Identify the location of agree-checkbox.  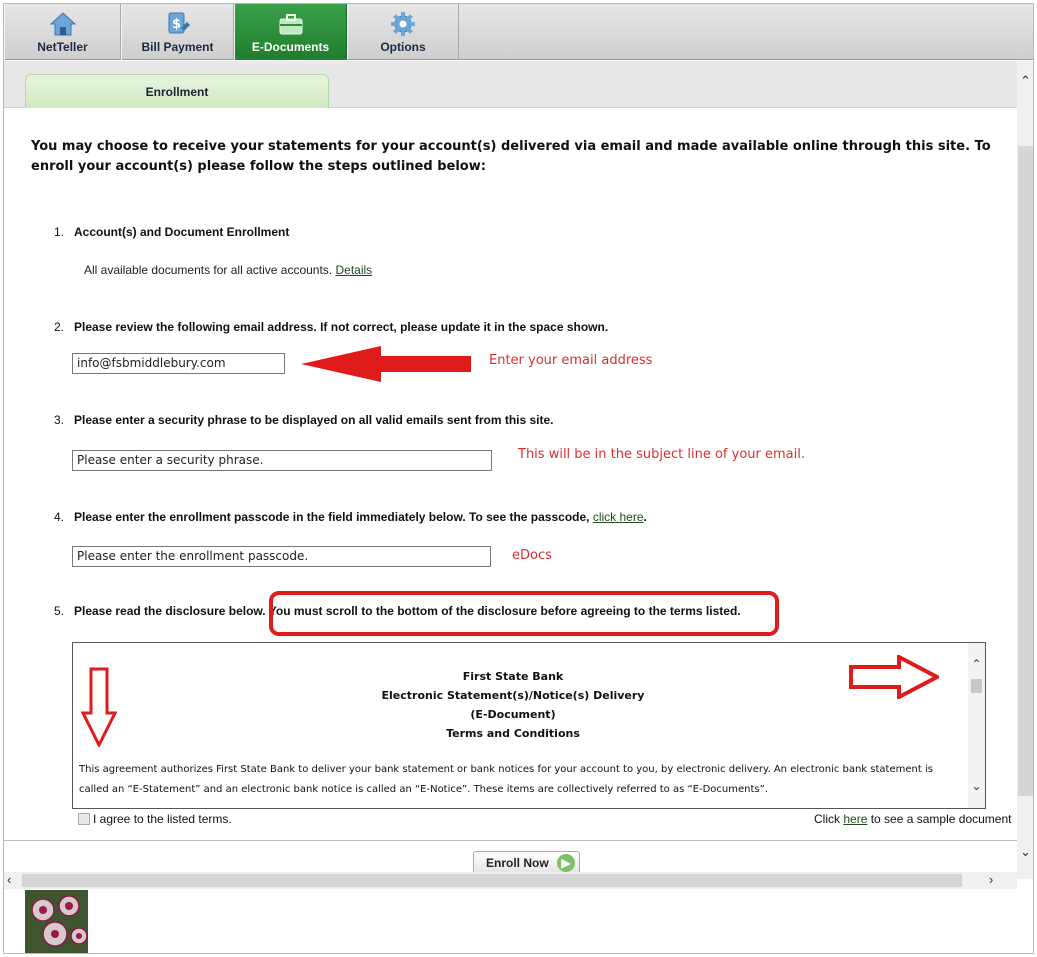
(84, 819).